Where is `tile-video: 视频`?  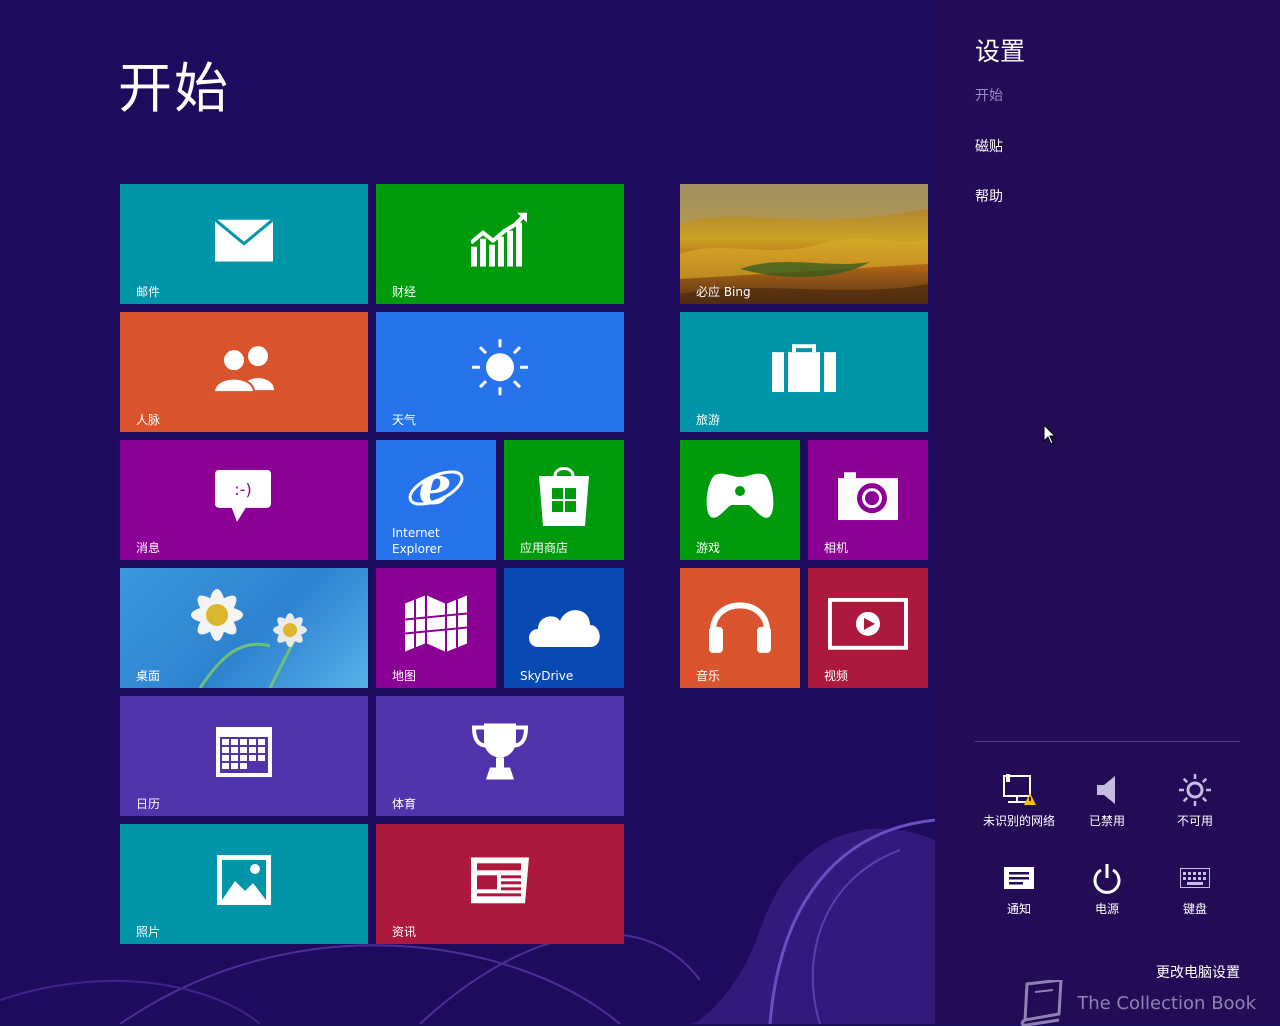
tile-video: 视频 is located at coordinates (868, 628).